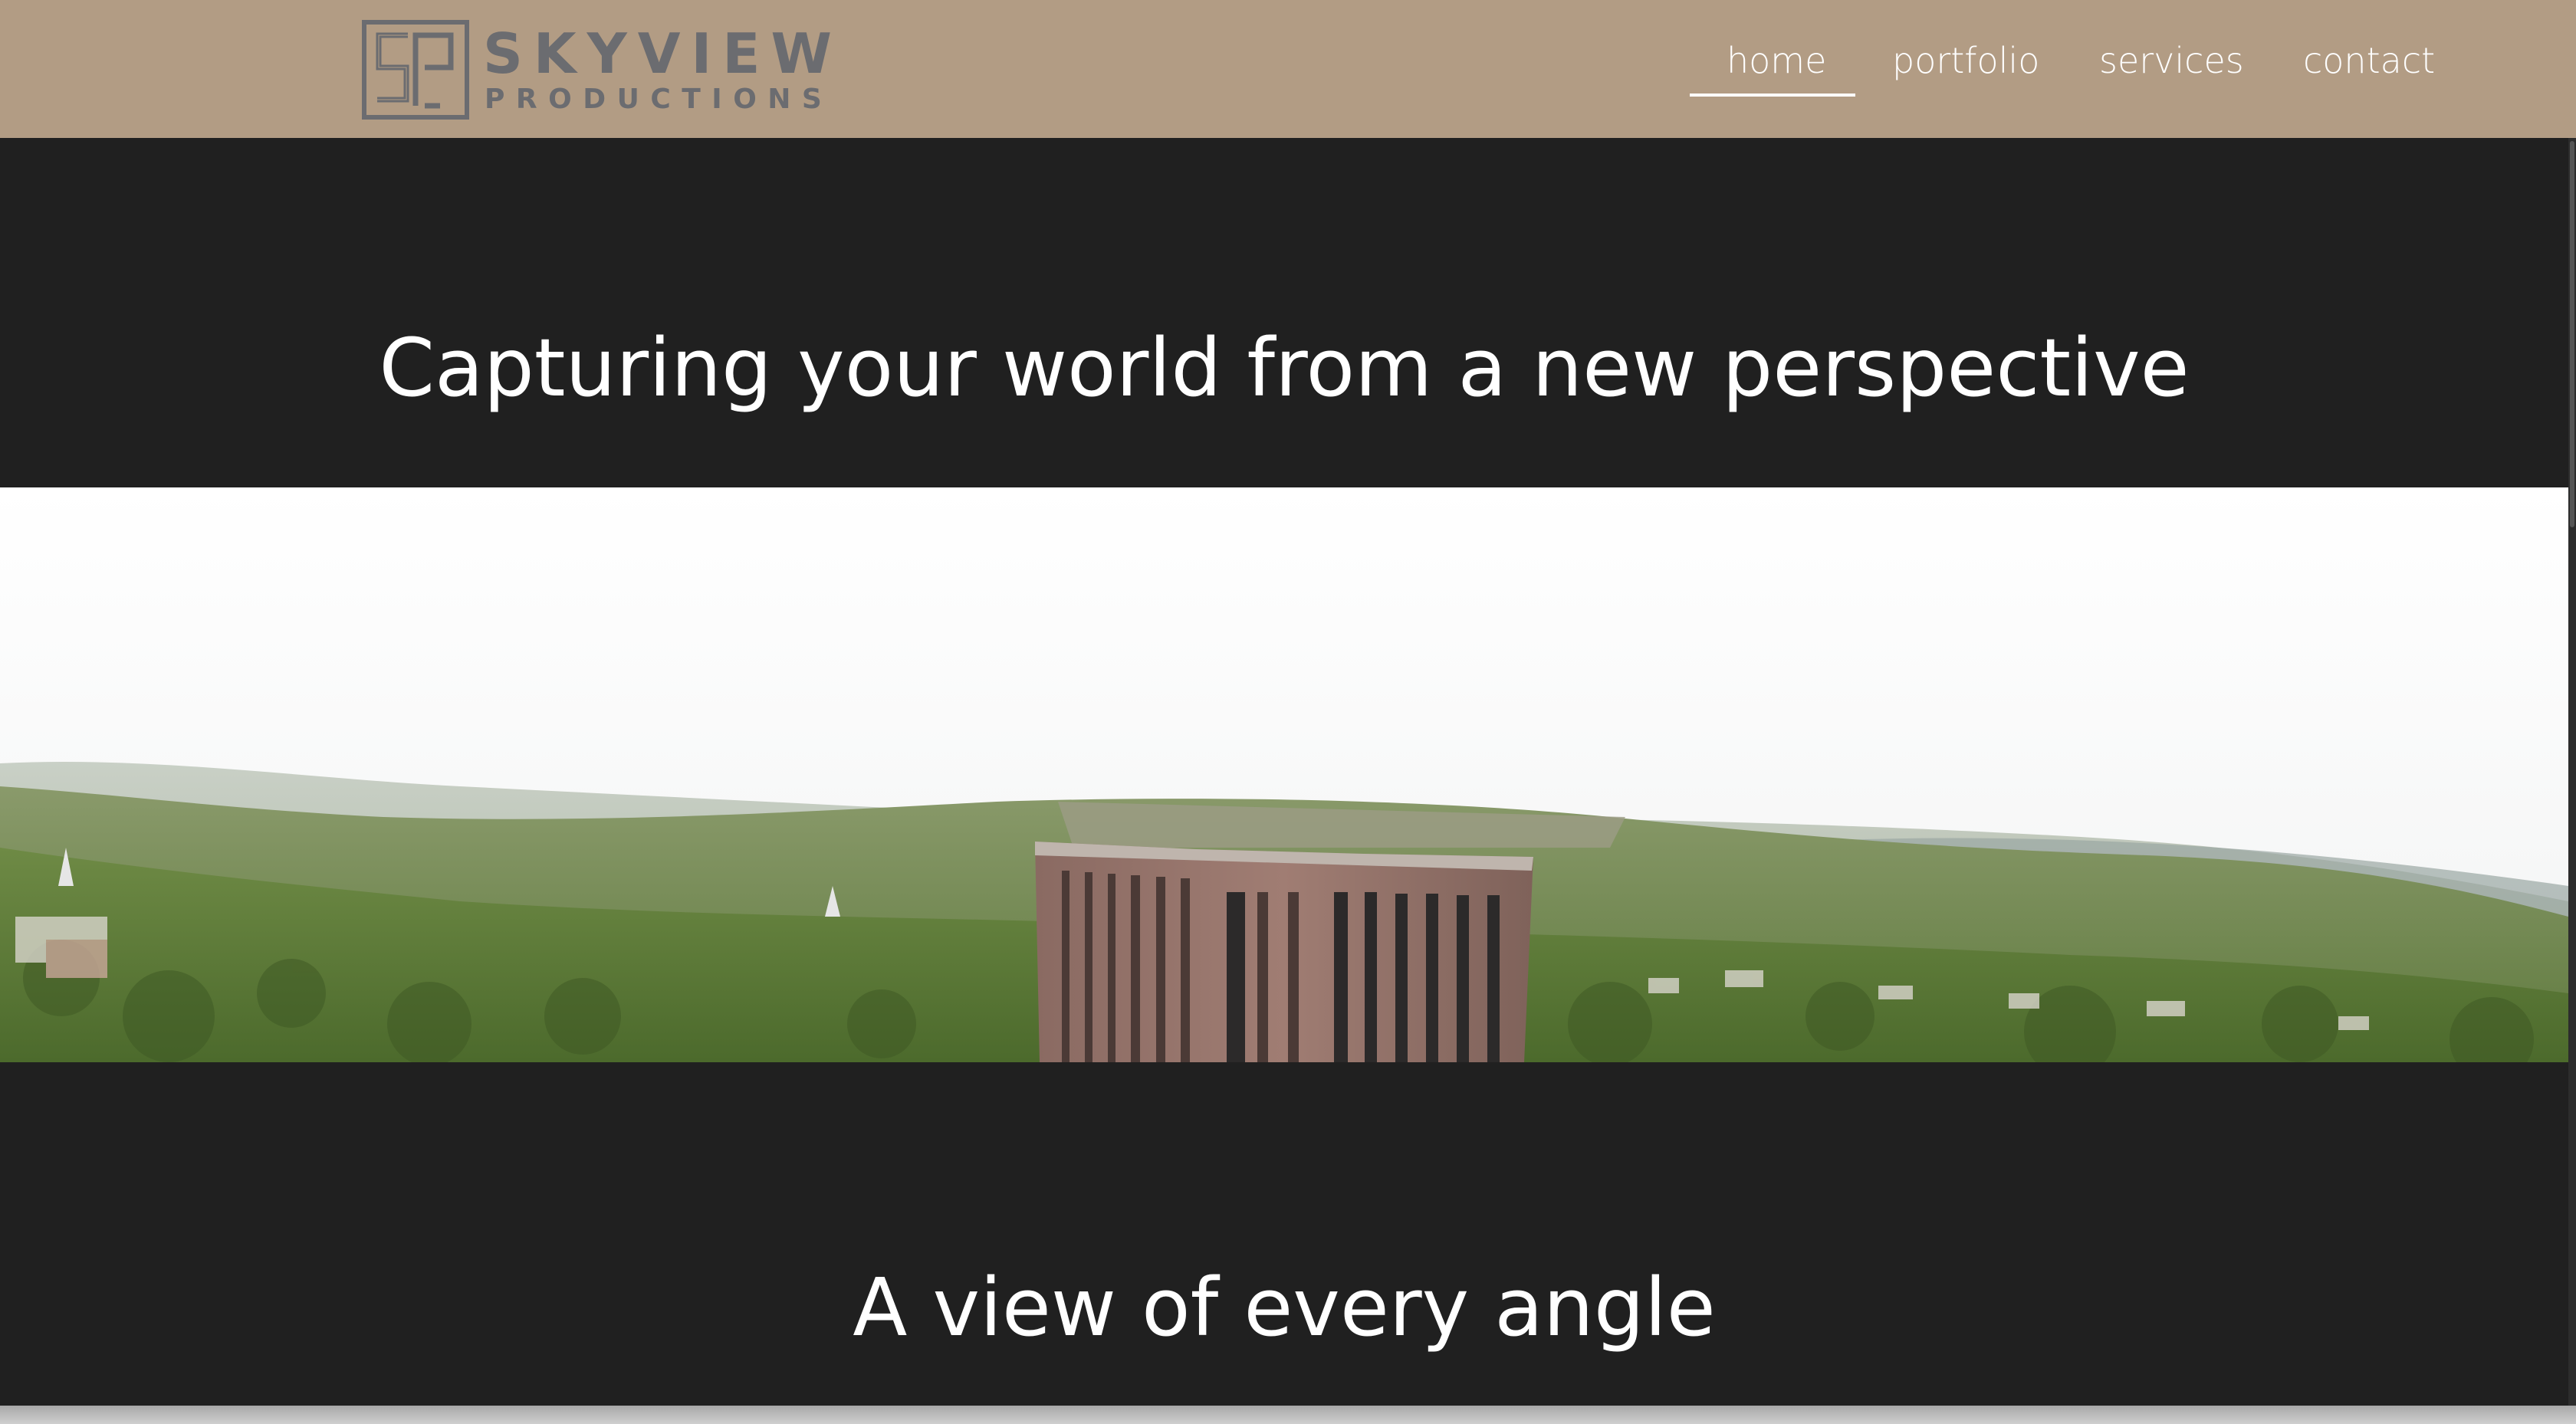 The image size is (2576, 1424). What do you see at coordinates (2572, 772) in the screenshot?
I see `page-scrollbar` at bounding box center [2572, 772].